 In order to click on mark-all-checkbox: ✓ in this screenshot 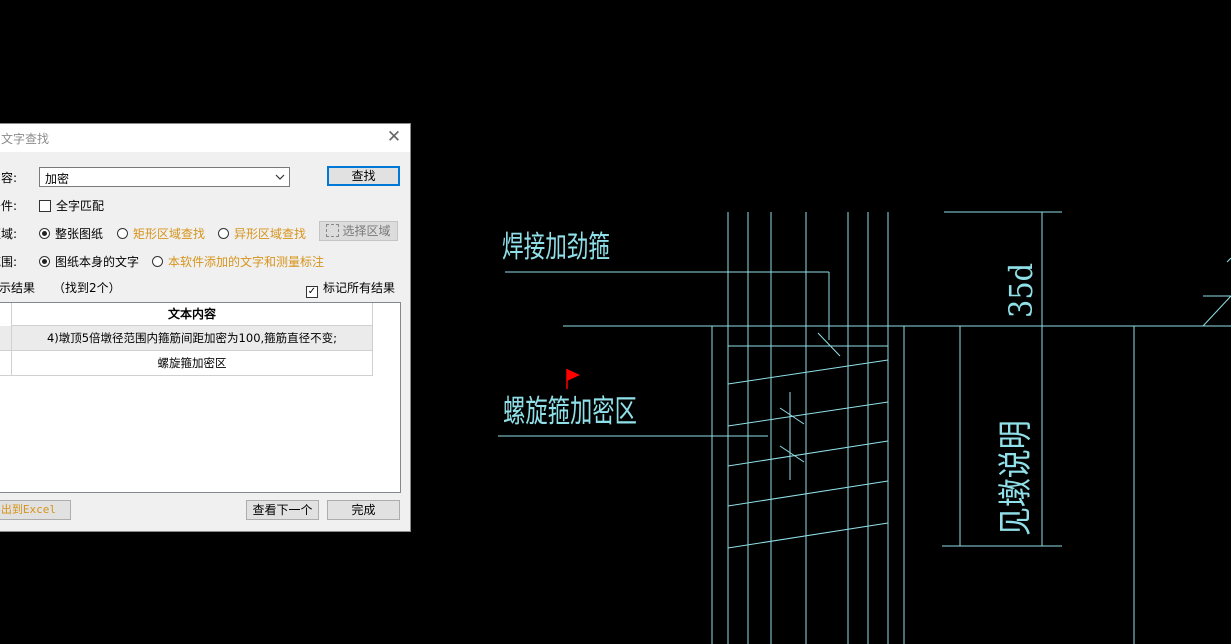, I will do `click(312, 292)`.